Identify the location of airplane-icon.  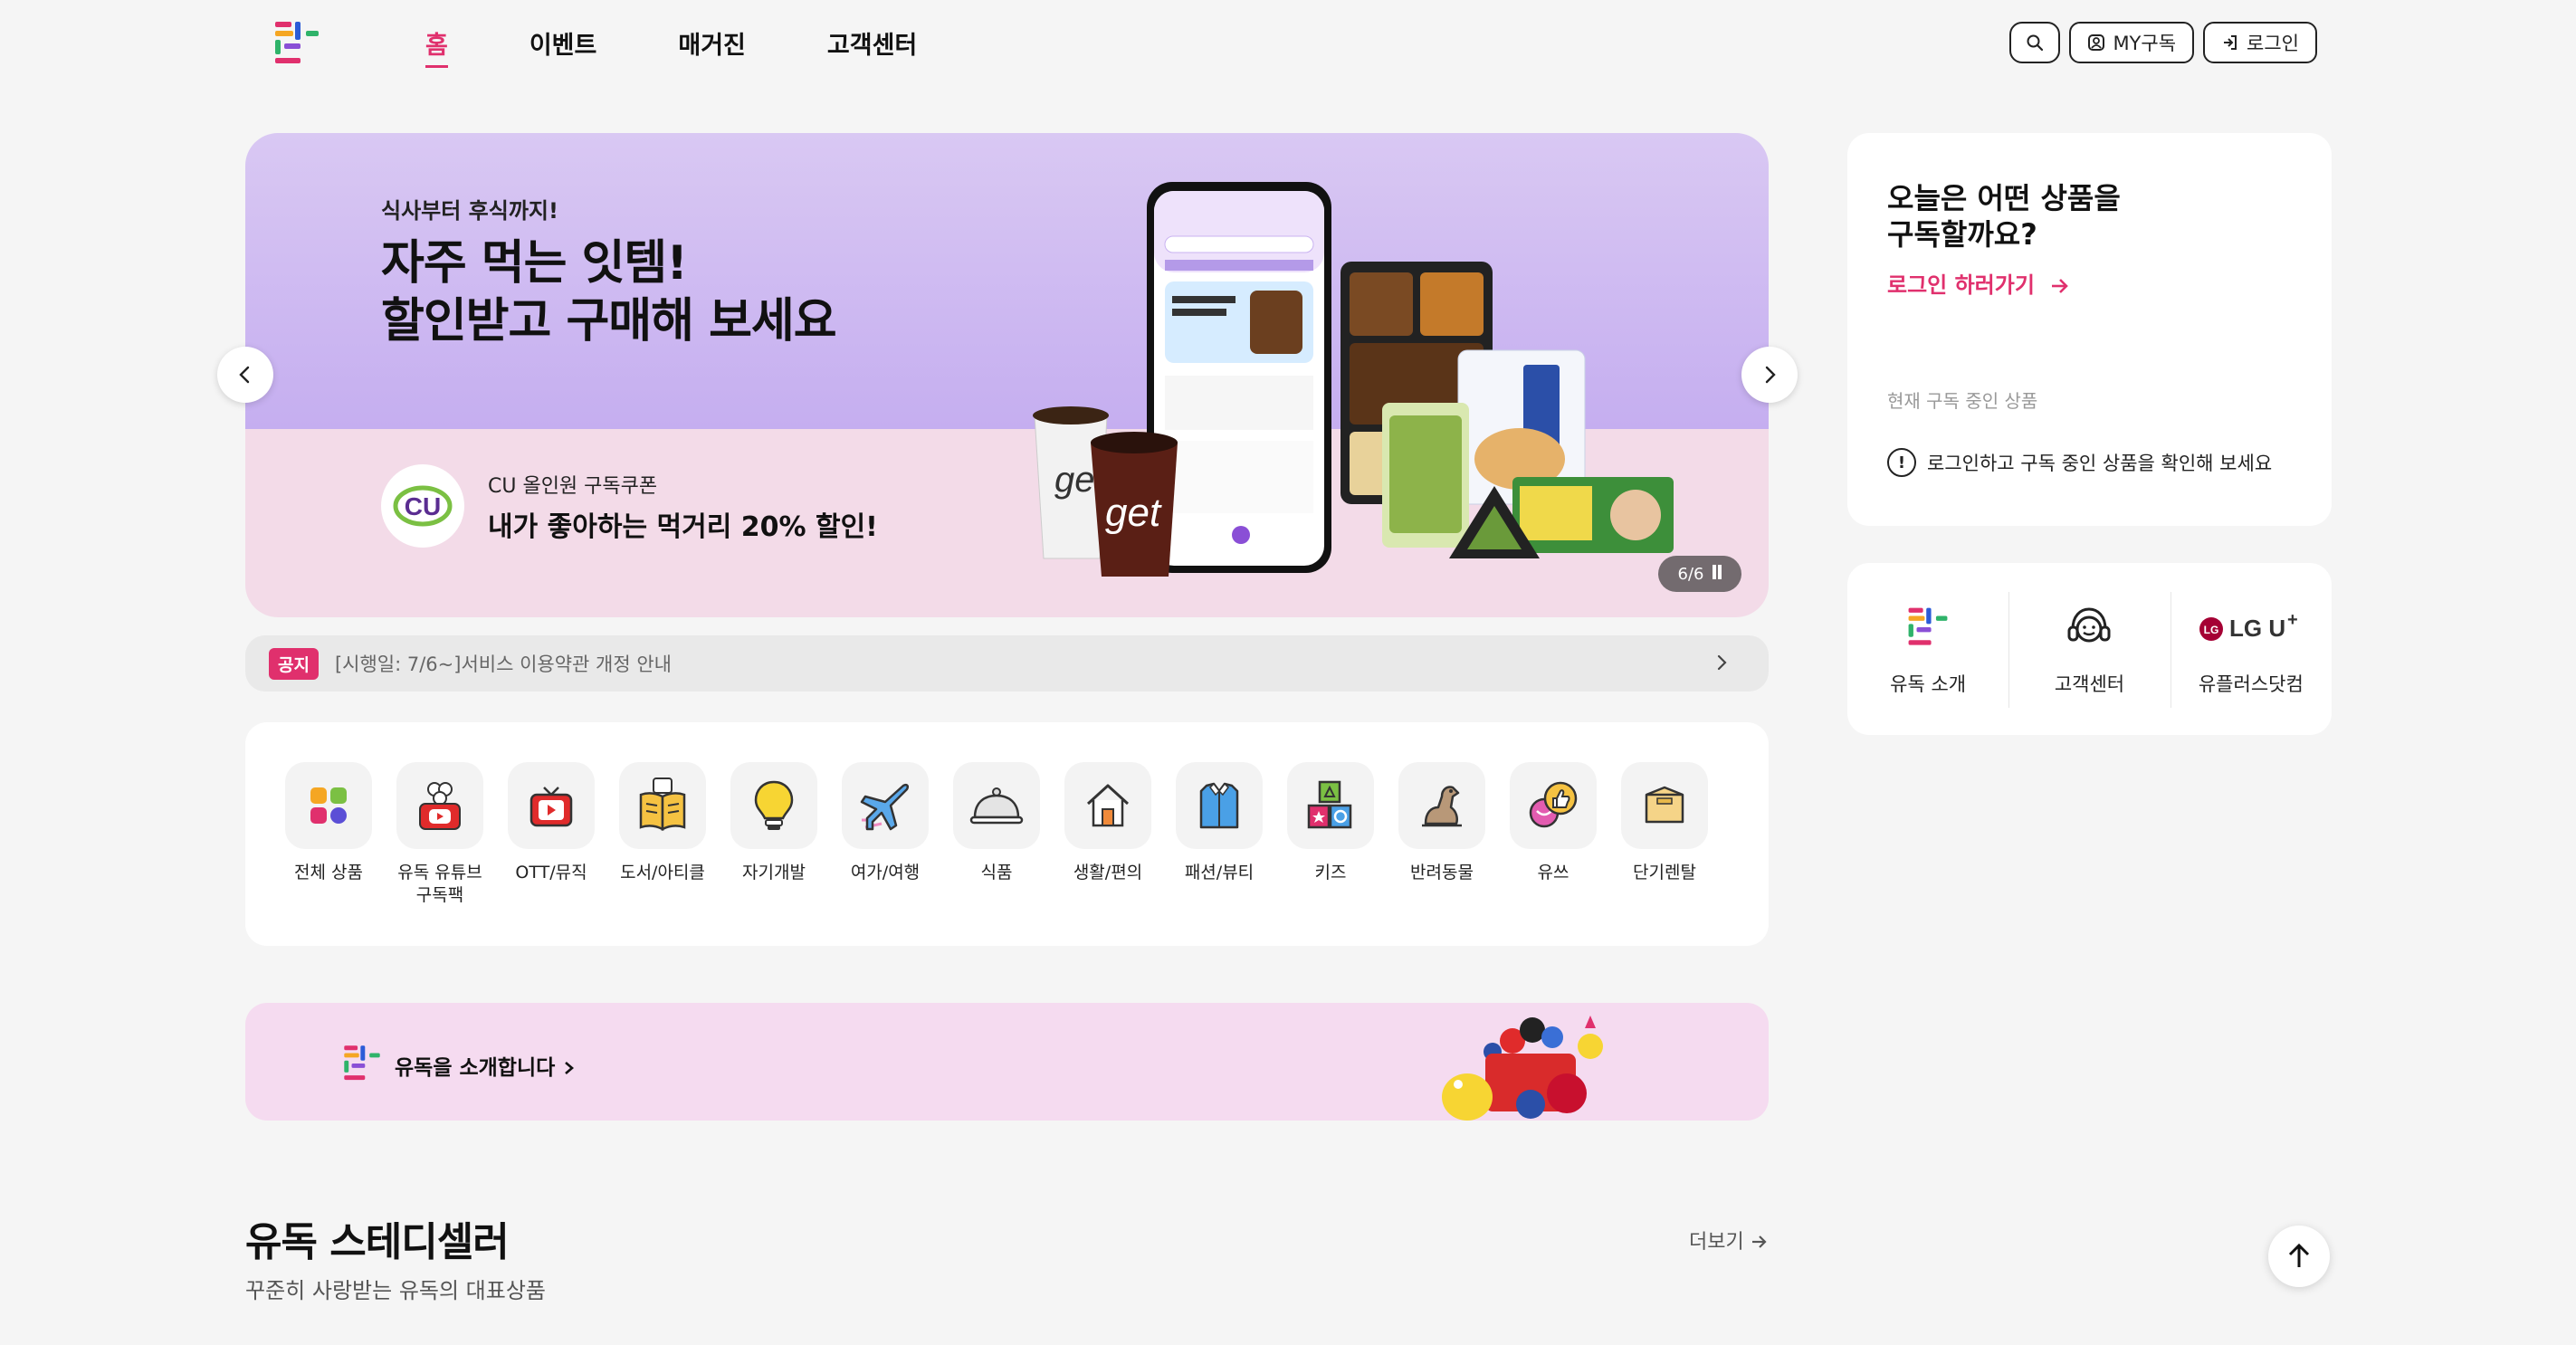
(886, 805).